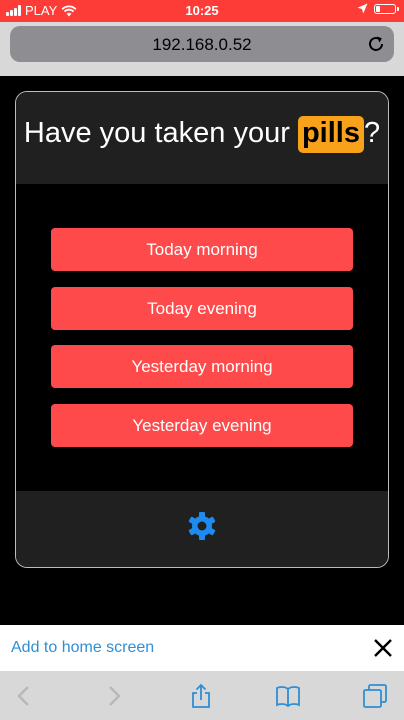 The height and width of the screenshot is (720, 404). I want to click on today-morning-button: Today morning, so click(202, 249).